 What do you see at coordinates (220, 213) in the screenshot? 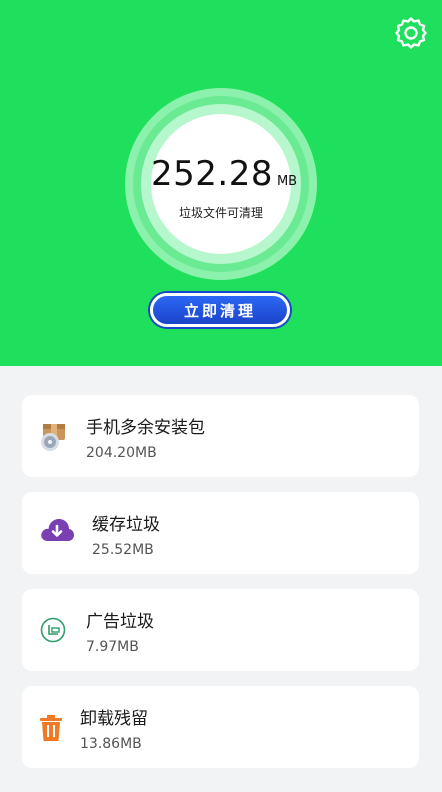
I see `junk-size-caption: 垃圾文件可清理` at bounding box center [220, 213].